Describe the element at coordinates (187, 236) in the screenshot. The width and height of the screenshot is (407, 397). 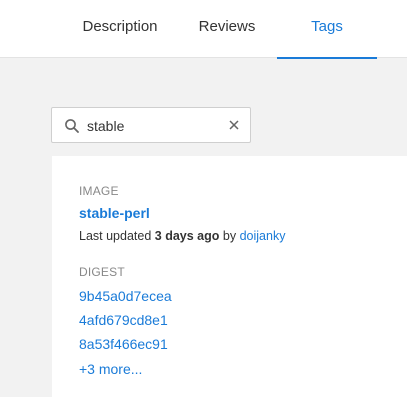
I see `updated-time: 3 days ago` at that location.